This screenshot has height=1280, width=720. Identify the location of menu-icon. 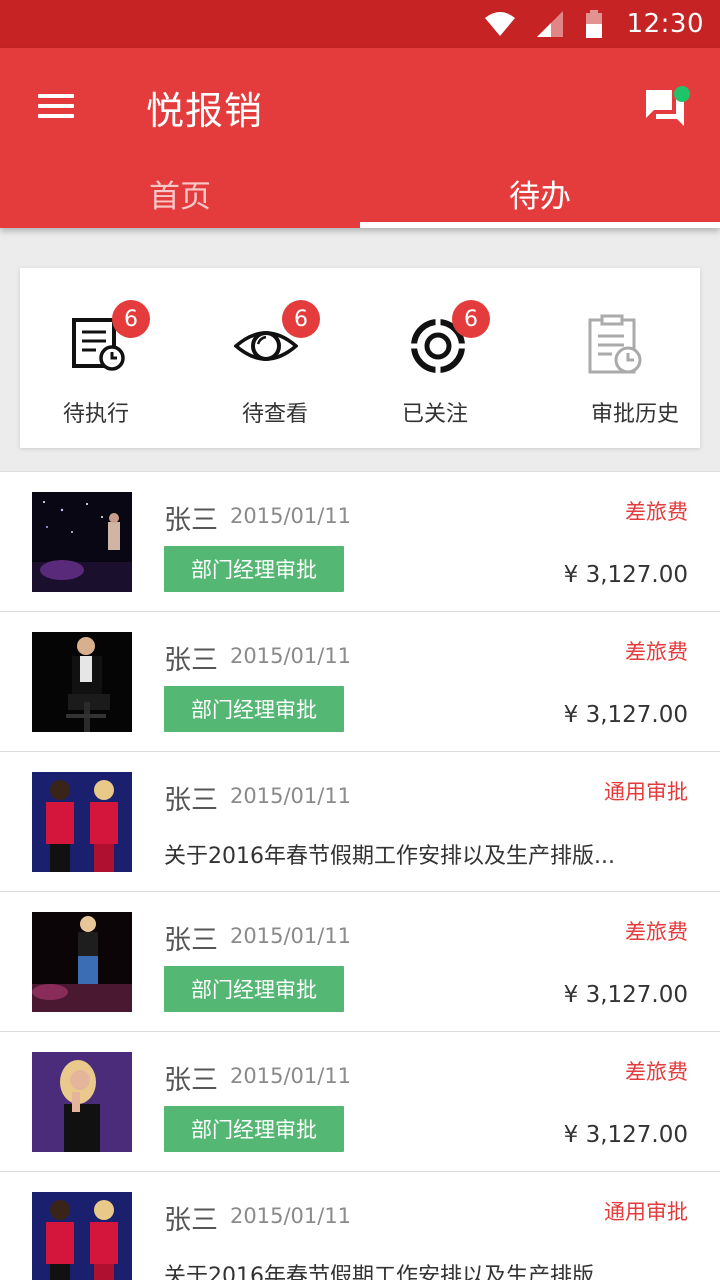
(56, 96).